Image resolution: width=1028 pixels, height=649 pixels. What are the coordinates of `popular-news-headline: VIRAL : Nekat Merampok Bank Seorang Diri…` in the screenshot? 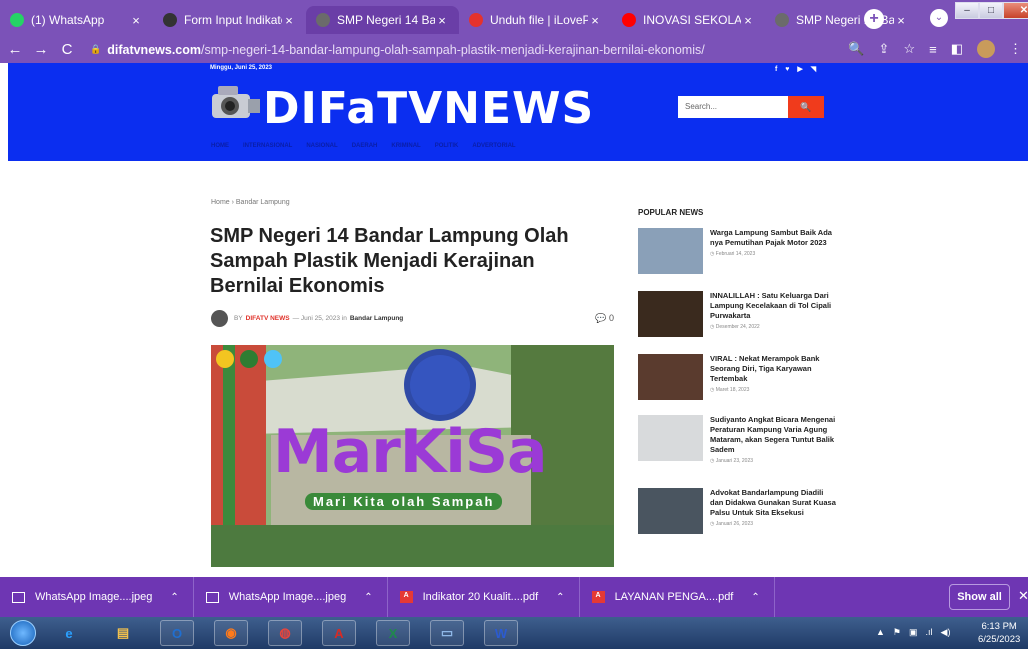 It's located at (774, 369).